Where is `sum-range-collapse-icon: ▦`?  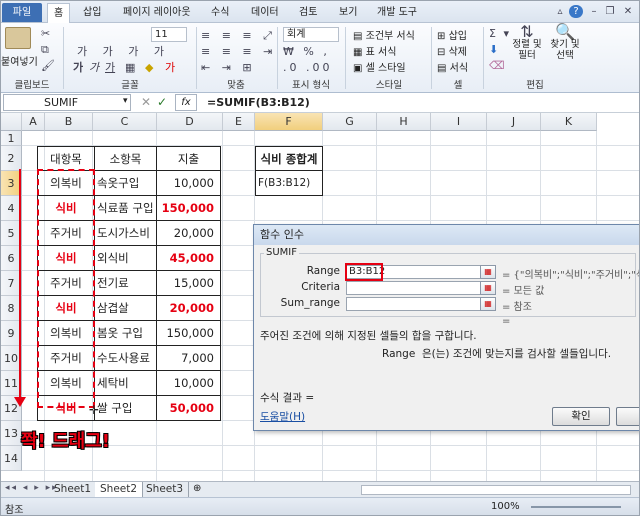 sum-range-collapse-icon: ▦ is located at coordinates (488, 304).